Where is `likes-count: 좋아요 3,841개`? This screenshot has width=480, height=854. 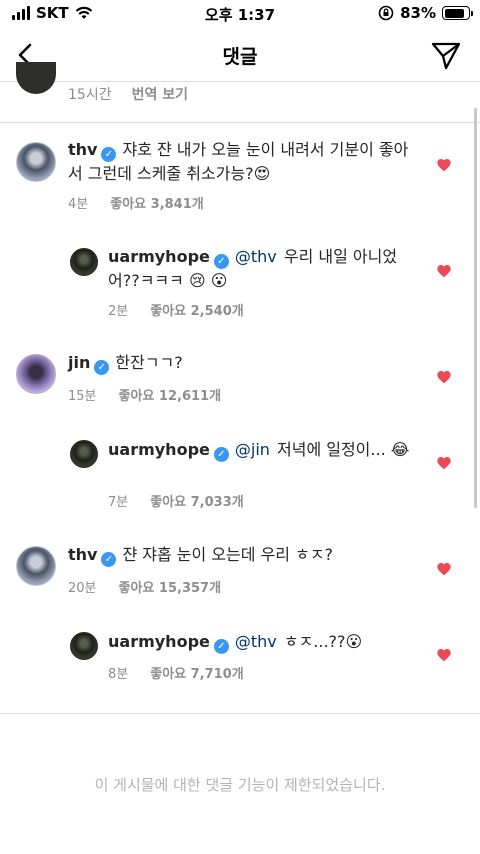 likes-count: 좋아요 3,841개 is located at coordinates (157, 202).